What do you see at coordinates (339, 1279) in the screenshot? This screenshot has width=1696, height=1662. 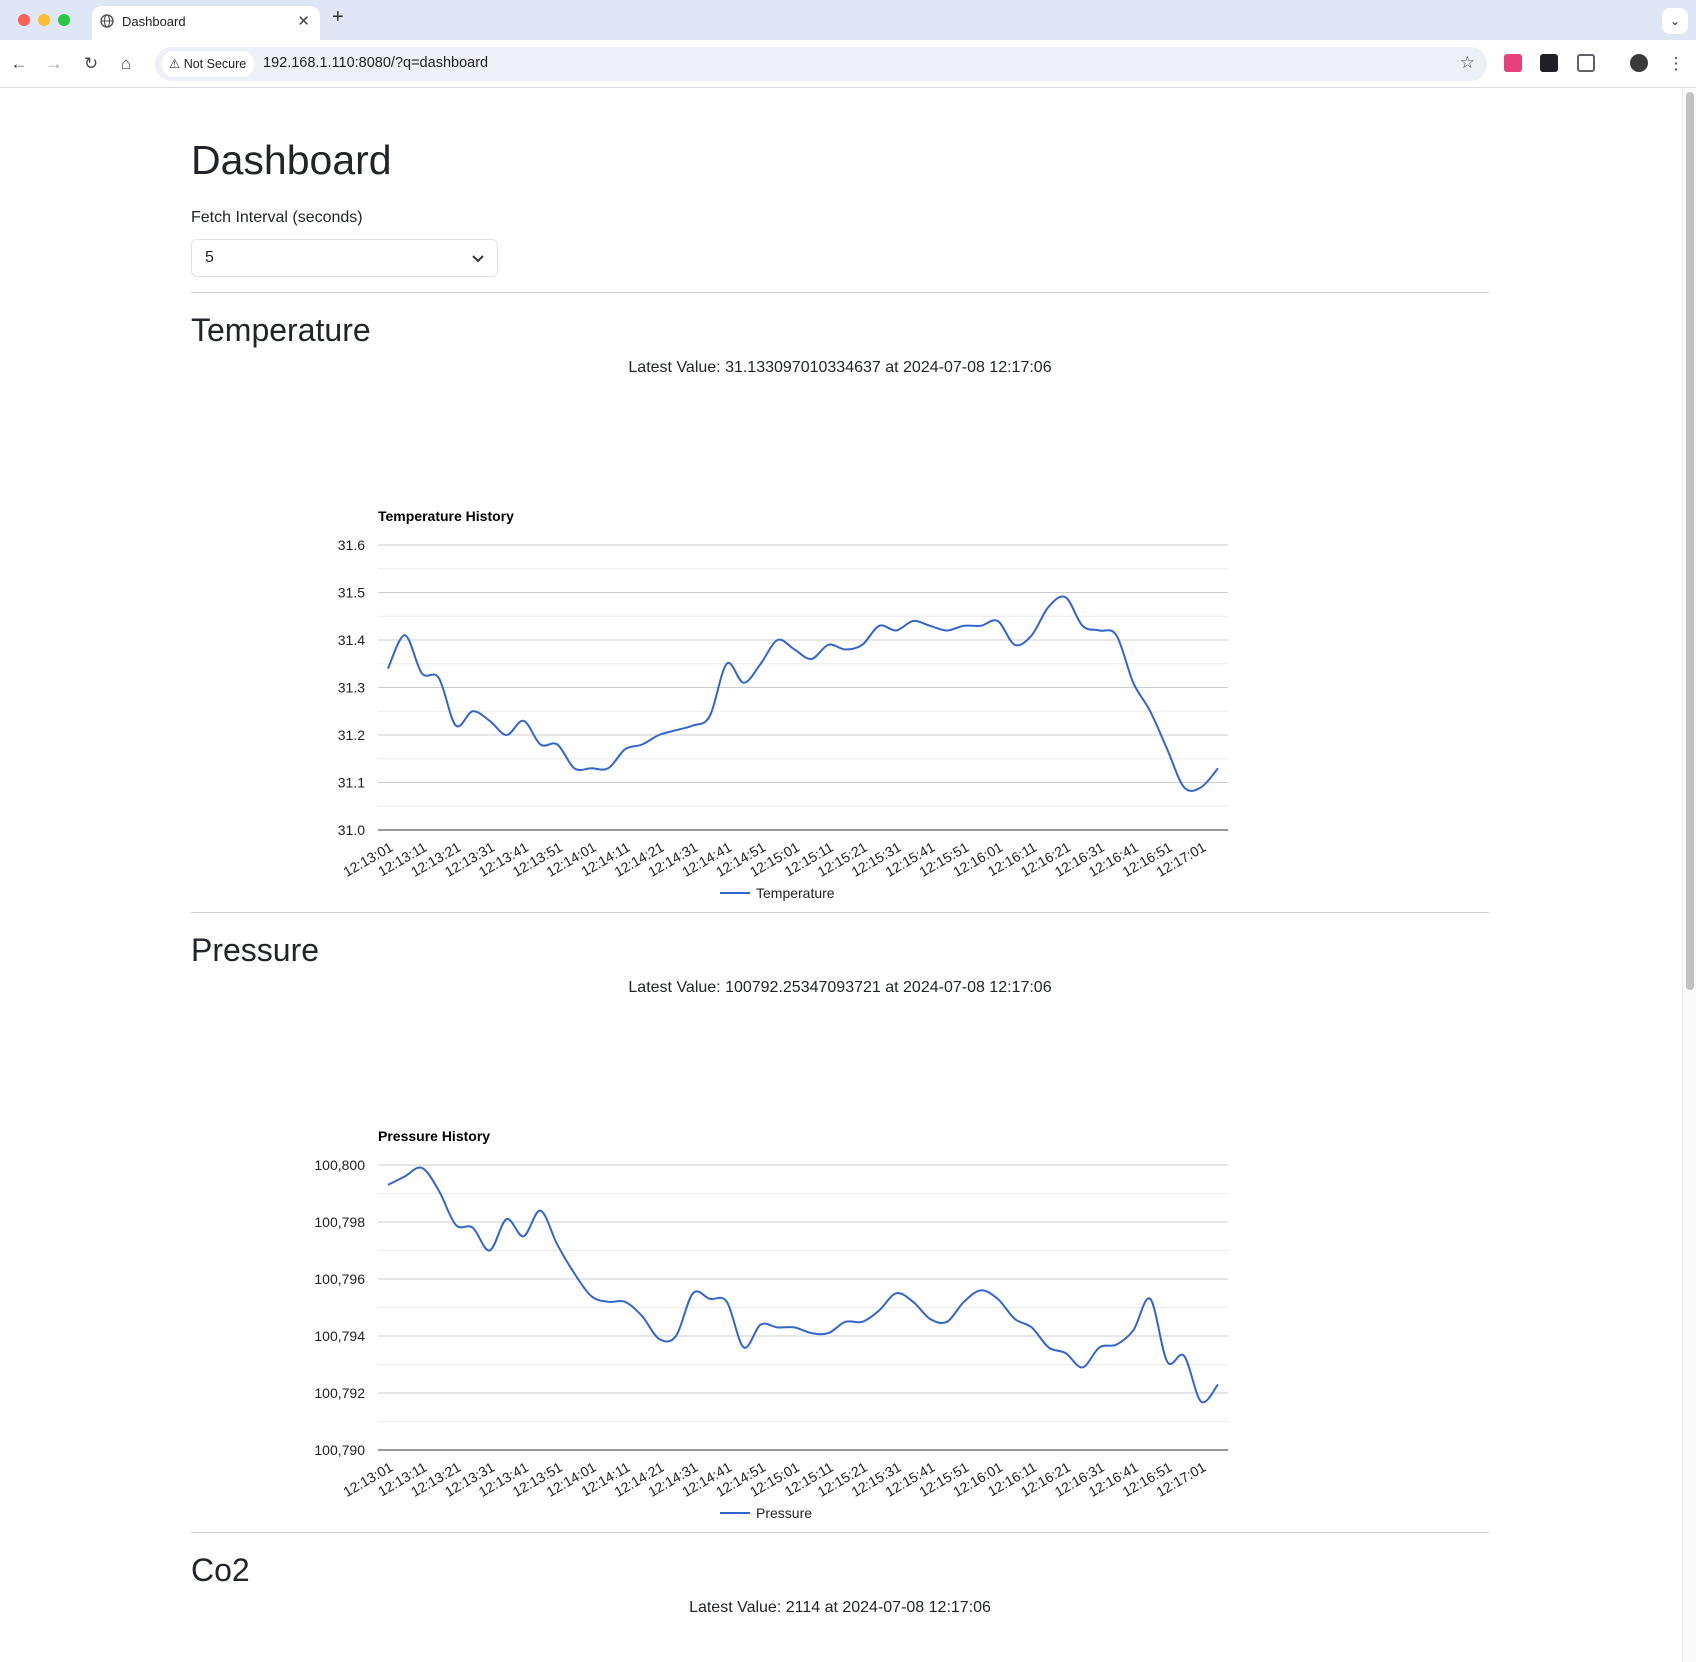 I see `y-tick-label: 100,796` at bounding box center [339, 1279].